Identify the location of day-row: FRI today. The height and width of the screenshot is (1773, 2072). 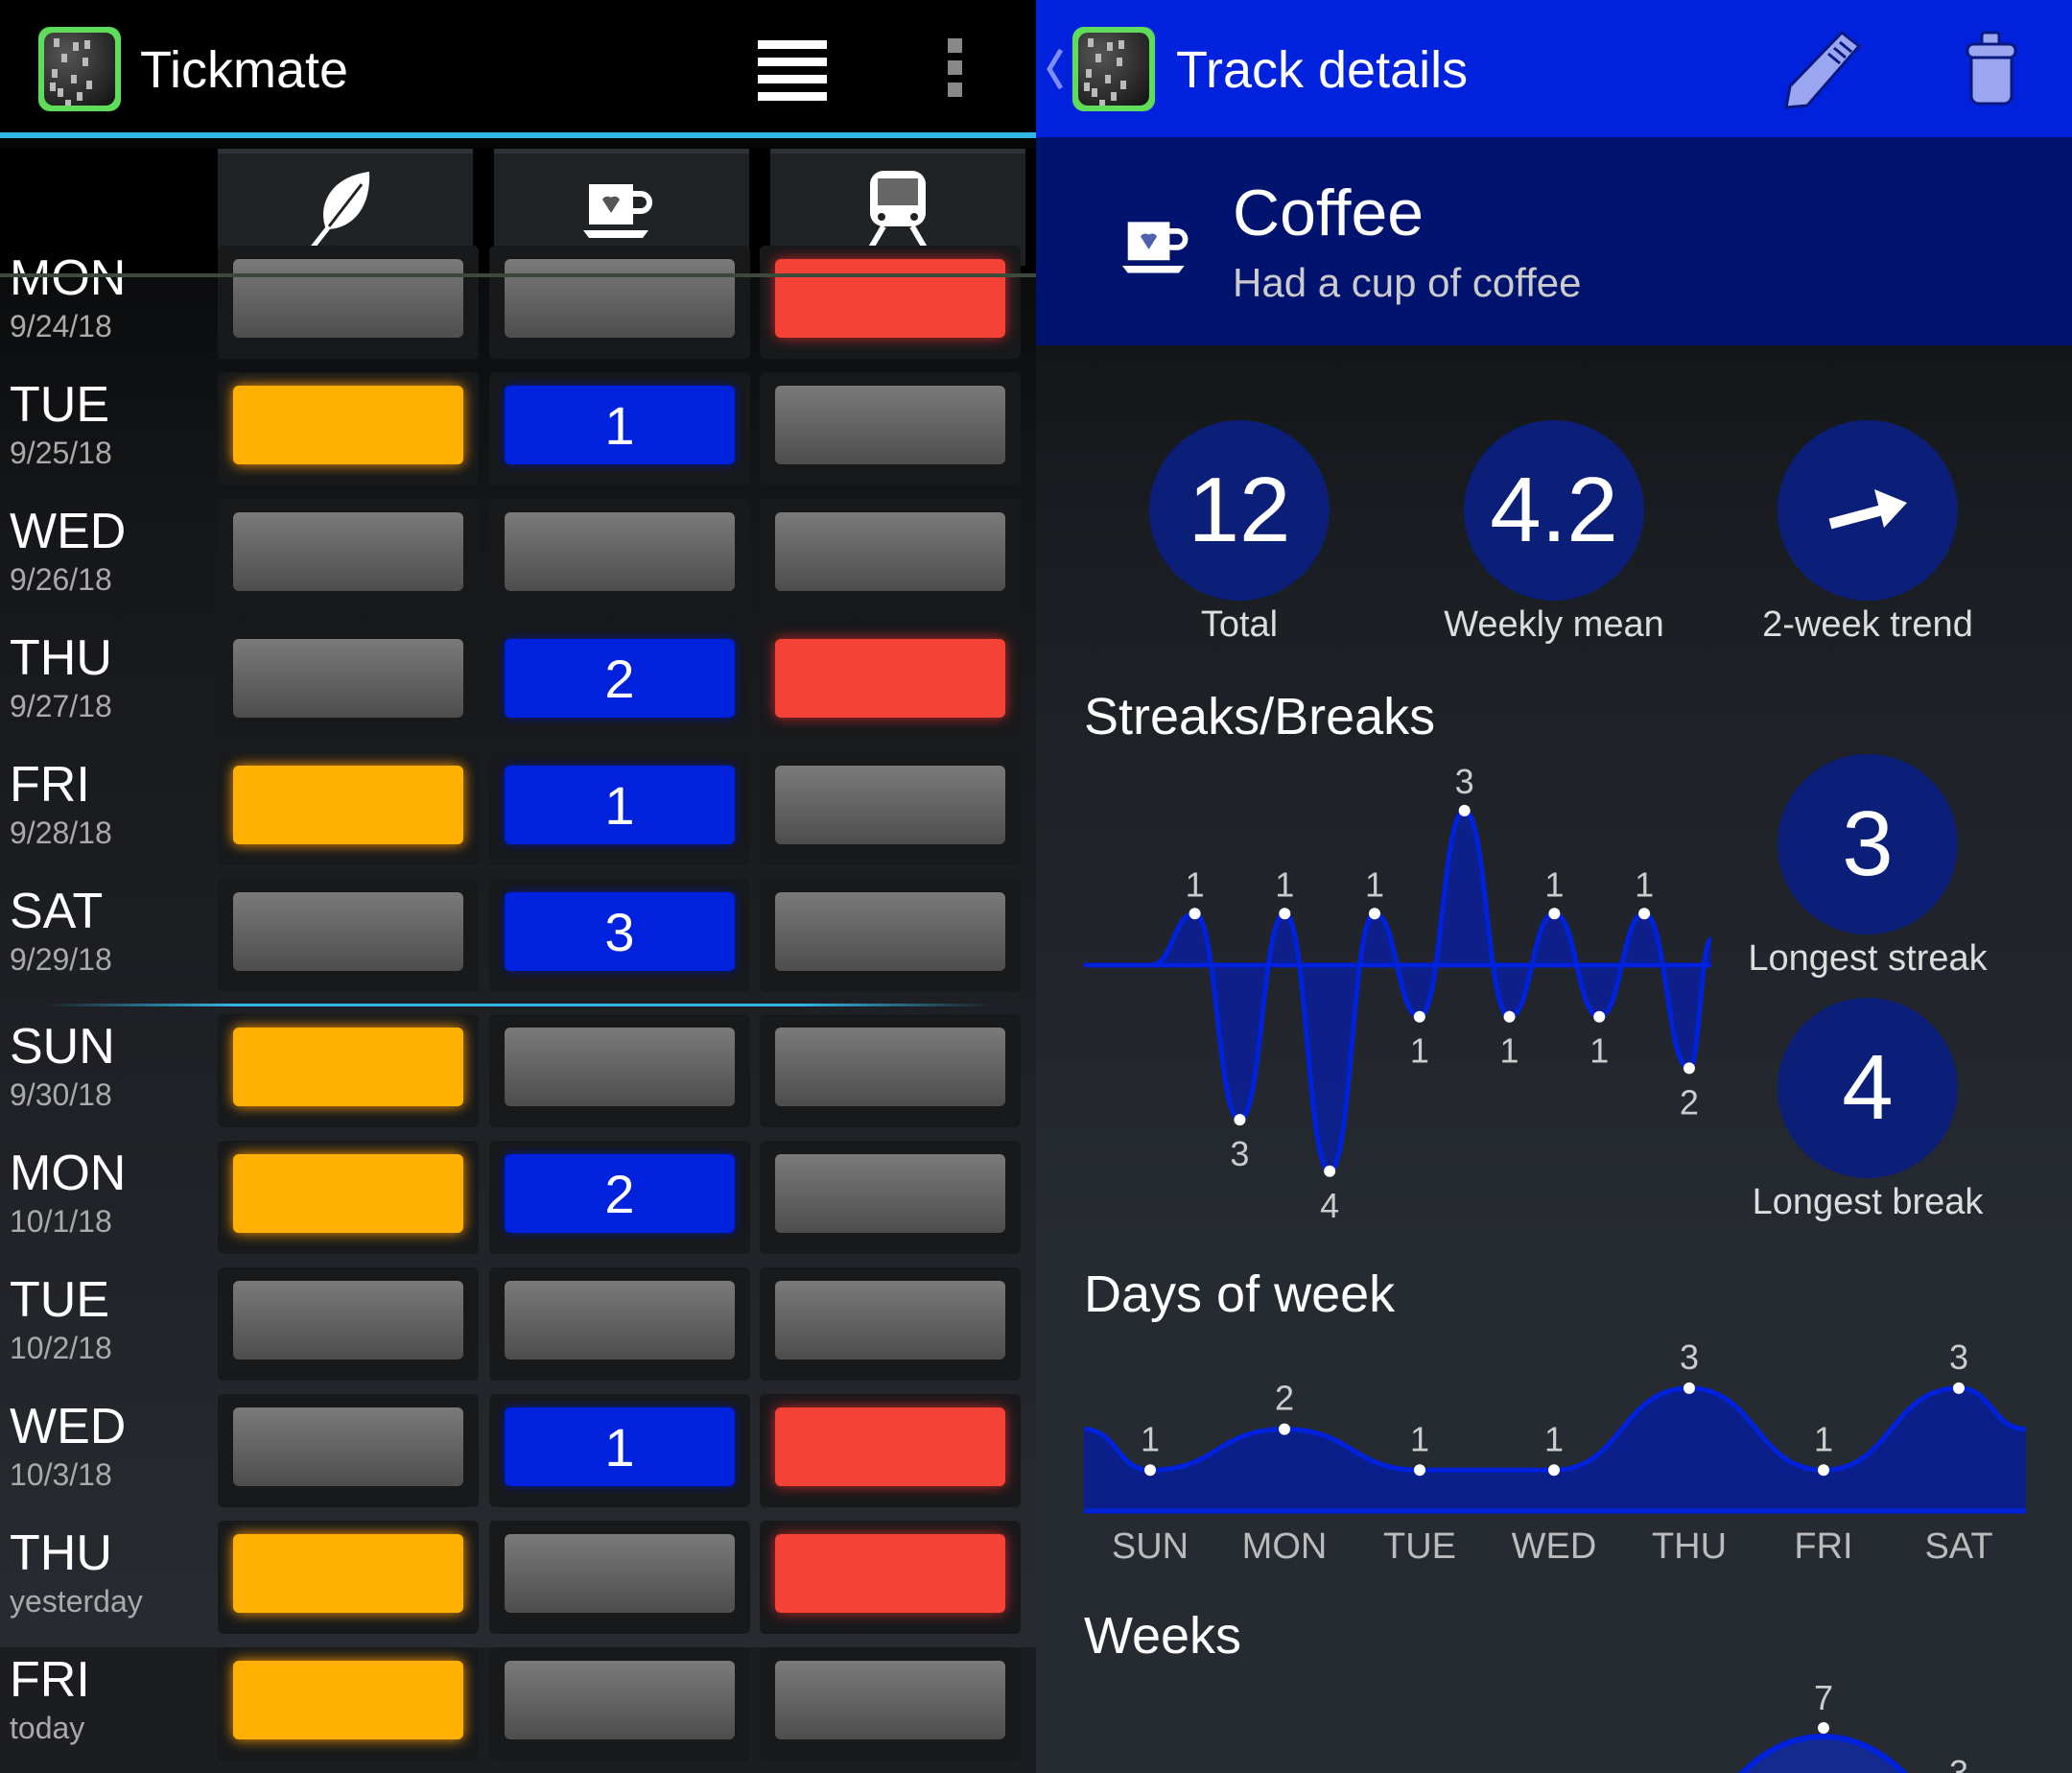
(518, 1710).